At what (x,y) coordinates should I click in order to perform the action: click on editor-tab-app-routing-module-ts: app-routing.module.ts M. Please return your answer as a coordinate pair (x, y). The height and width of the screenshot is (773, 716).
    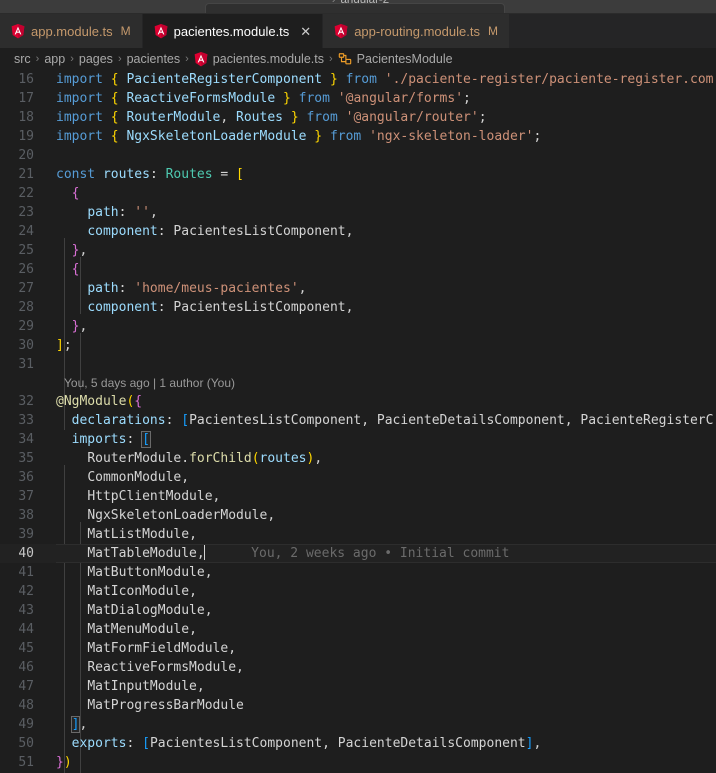
    Looking at the image, I should click on (416, 31).